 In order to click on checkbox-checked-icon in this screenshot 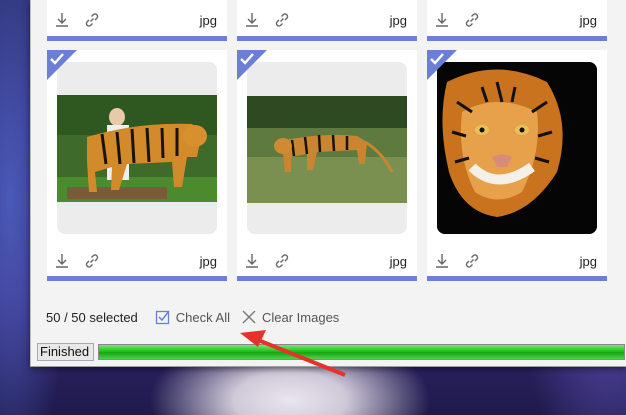, I will do `click(163, 317)`.